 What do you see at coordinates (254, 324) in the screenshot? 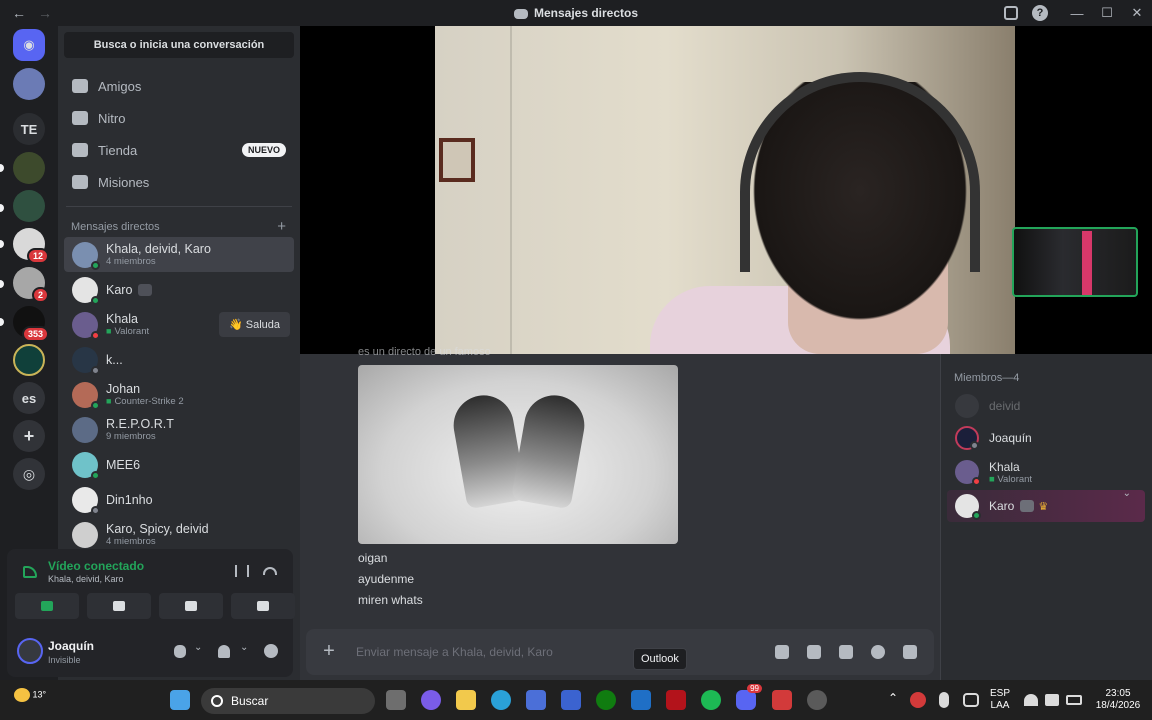
I see `wave-button: 👋 Saluda` at bounding box center [254, 324].